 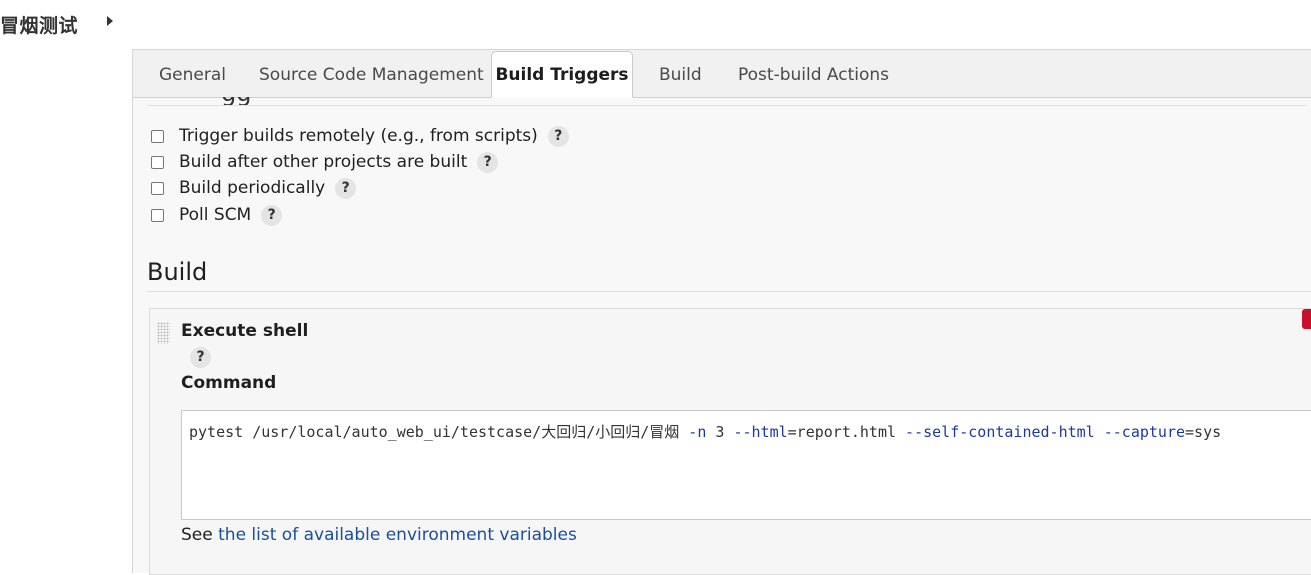 I want to click on delete-step-button, so click(x=1306, y=319).